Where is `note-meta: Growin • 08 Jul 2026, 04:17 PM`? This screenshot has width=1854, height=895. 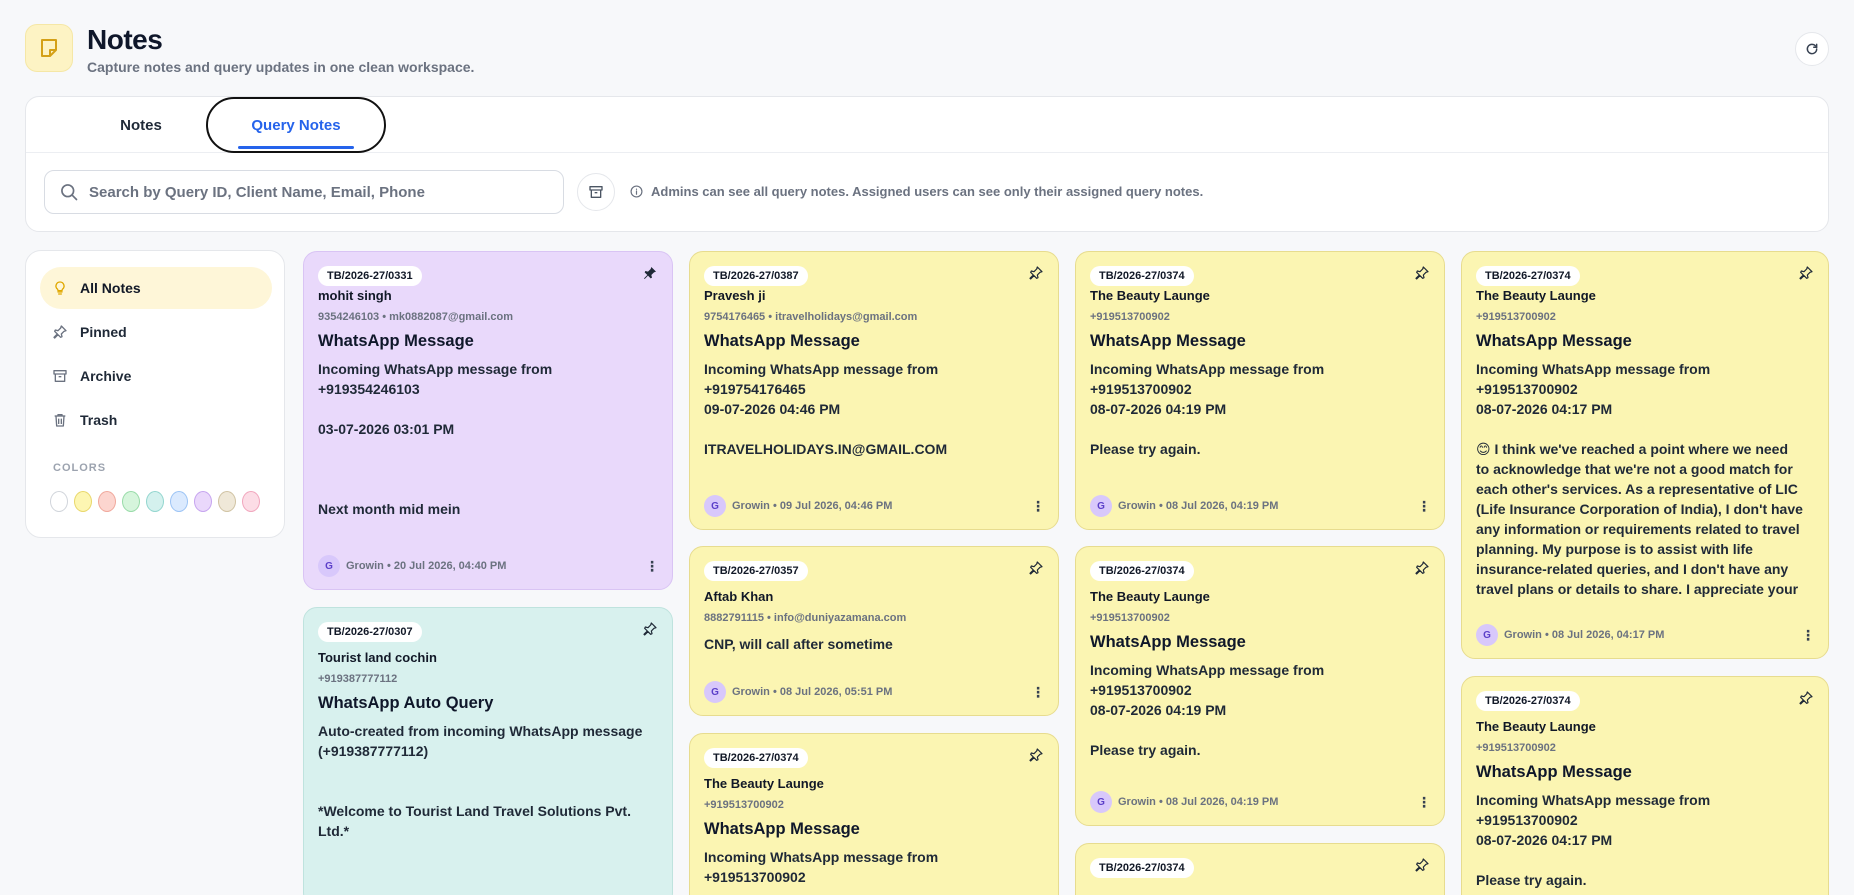 note-meta: Growin • 08 Jul 2026, 04:17 PM is located at coordinates (1584, 635).